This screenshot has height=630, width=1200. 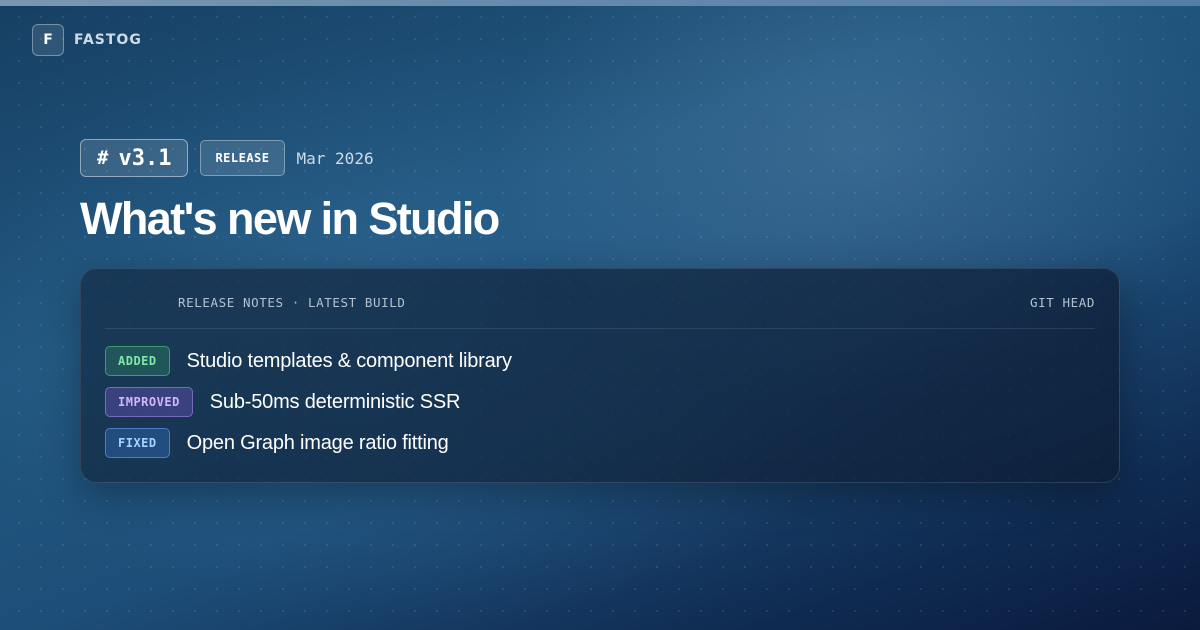 What do you see at coordinates (290, 218) in the screenshot?
I see `page-title: What's new in Studio` at bounding box center [290, 218].